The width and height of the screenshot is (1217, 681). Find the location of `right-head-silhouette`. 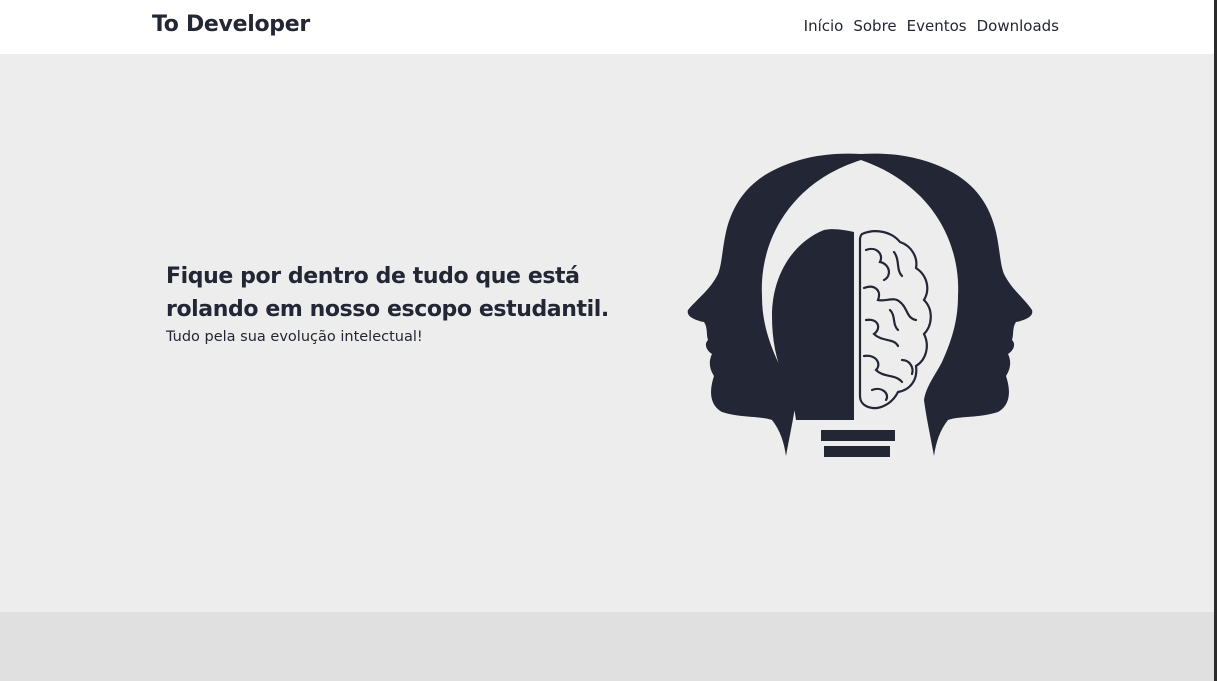

right-head-silhouette is located at coordinates (947, 304).